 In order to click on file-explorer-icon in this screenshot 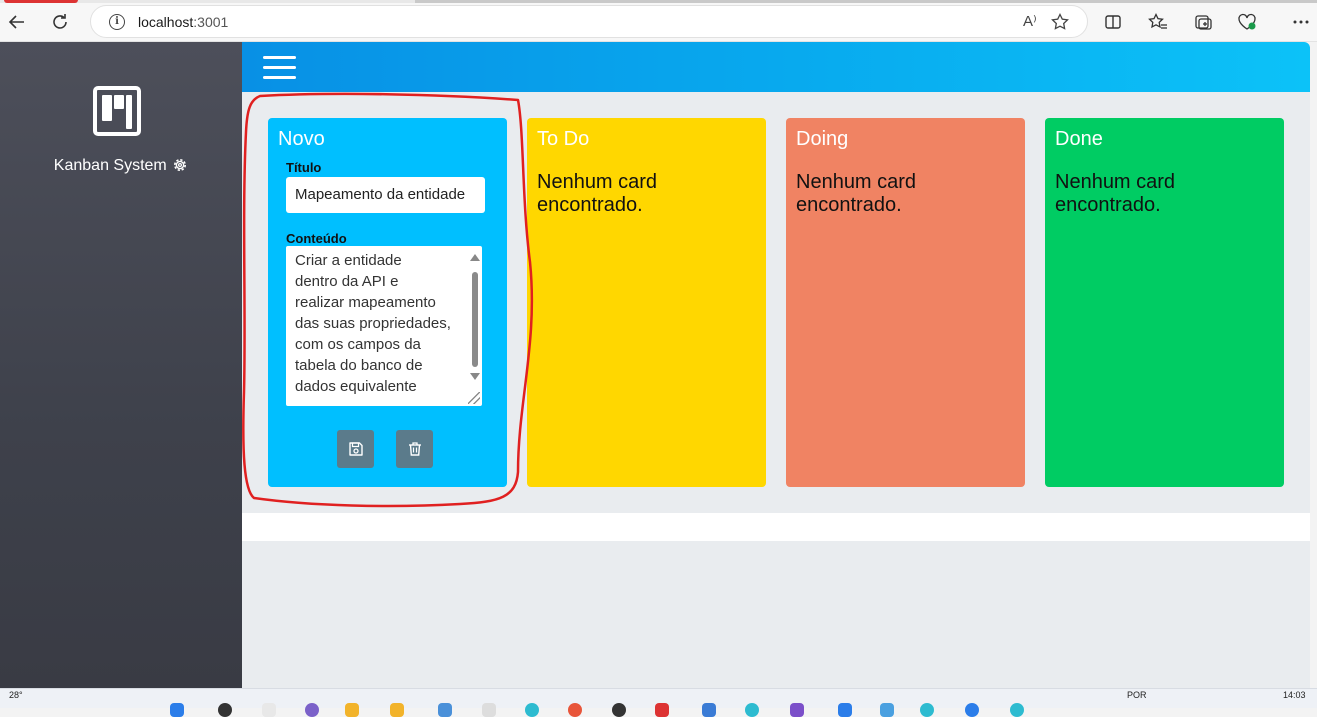, I will do `click(352, 710)`.